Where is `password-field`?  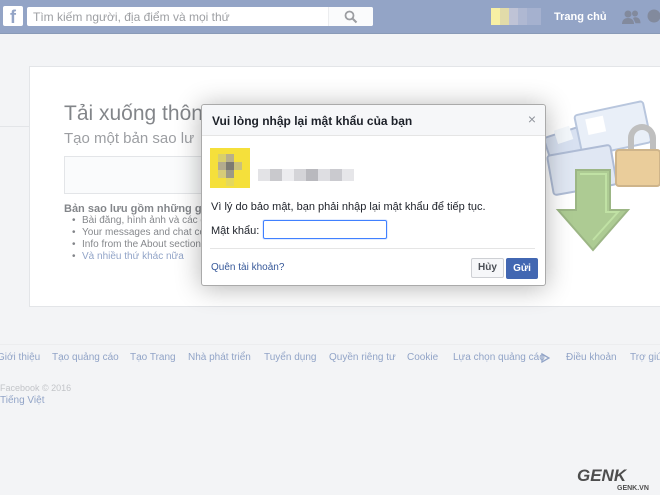
password-field is located at coordinates (325, 229).